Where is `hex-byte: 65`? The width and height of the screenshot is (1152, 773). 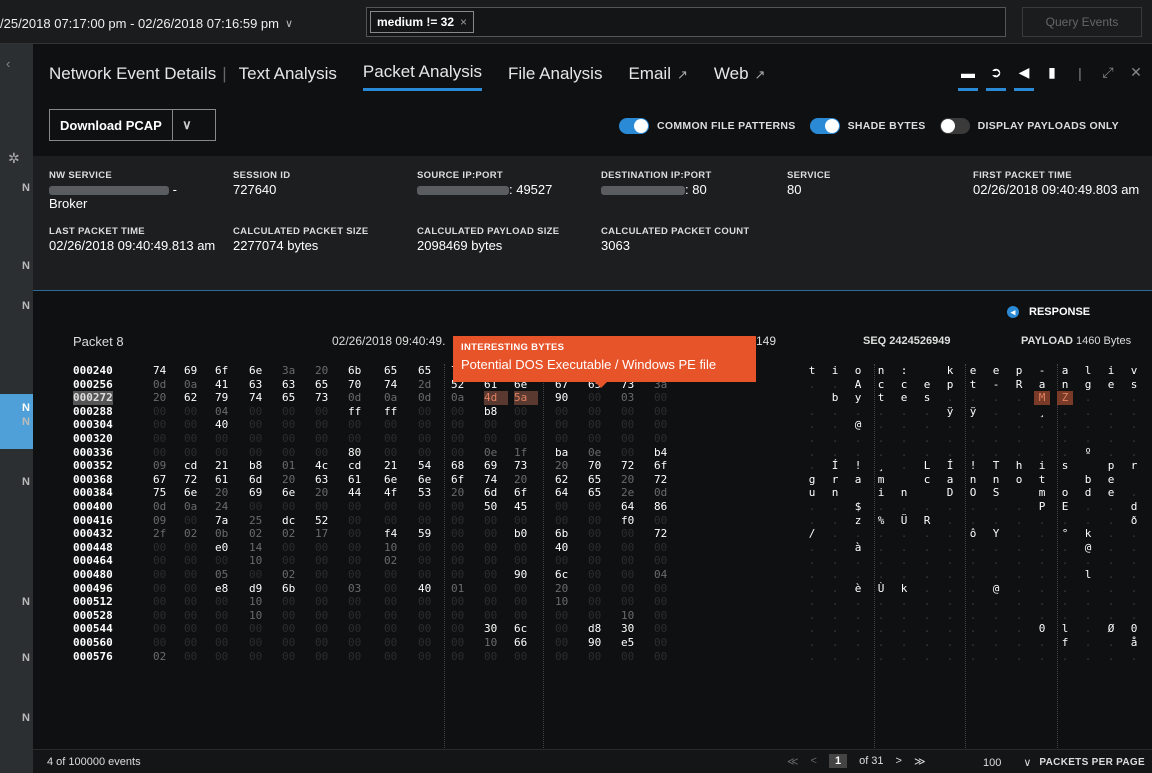 hex-byte: 65 is located at coordinates (430, 371).